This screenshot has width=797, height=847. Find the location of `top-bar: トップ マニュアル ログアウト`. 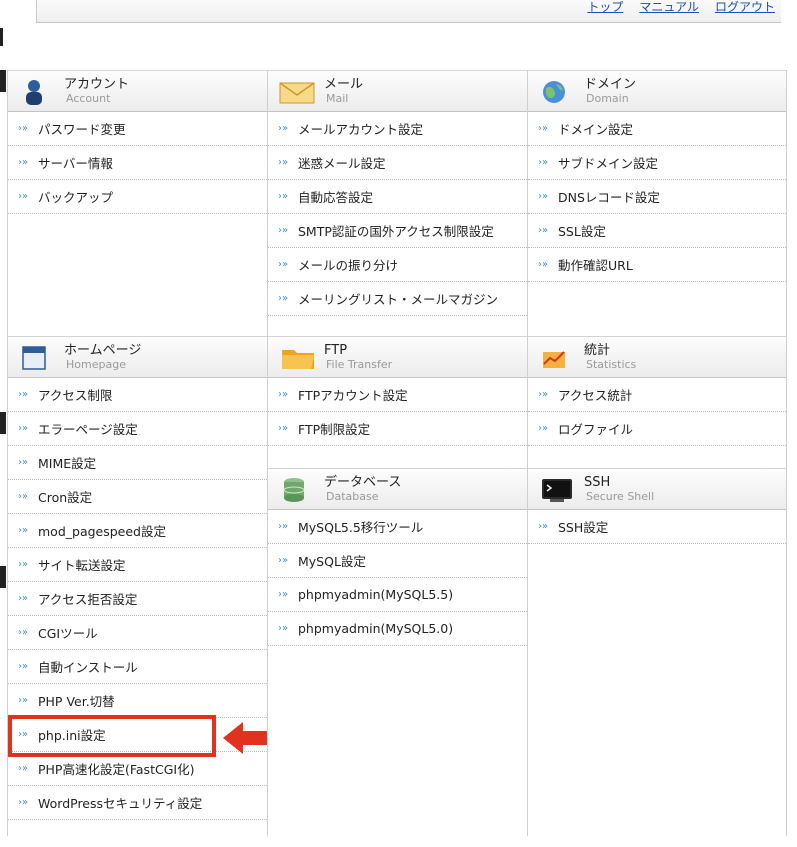

top-bar: トップ マニュアル ログアウト is located at coordinates (408, 11).